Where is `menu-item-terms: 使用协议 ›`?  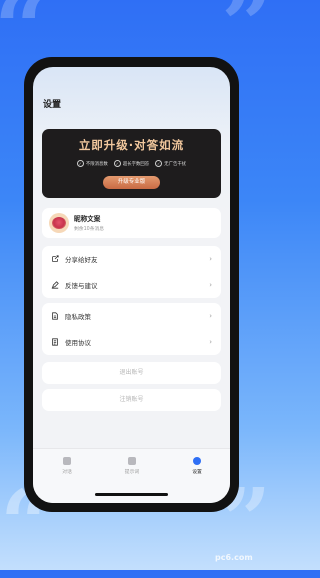 menu-item-terms: 使用协议 › is located at coordinates (131, 342).